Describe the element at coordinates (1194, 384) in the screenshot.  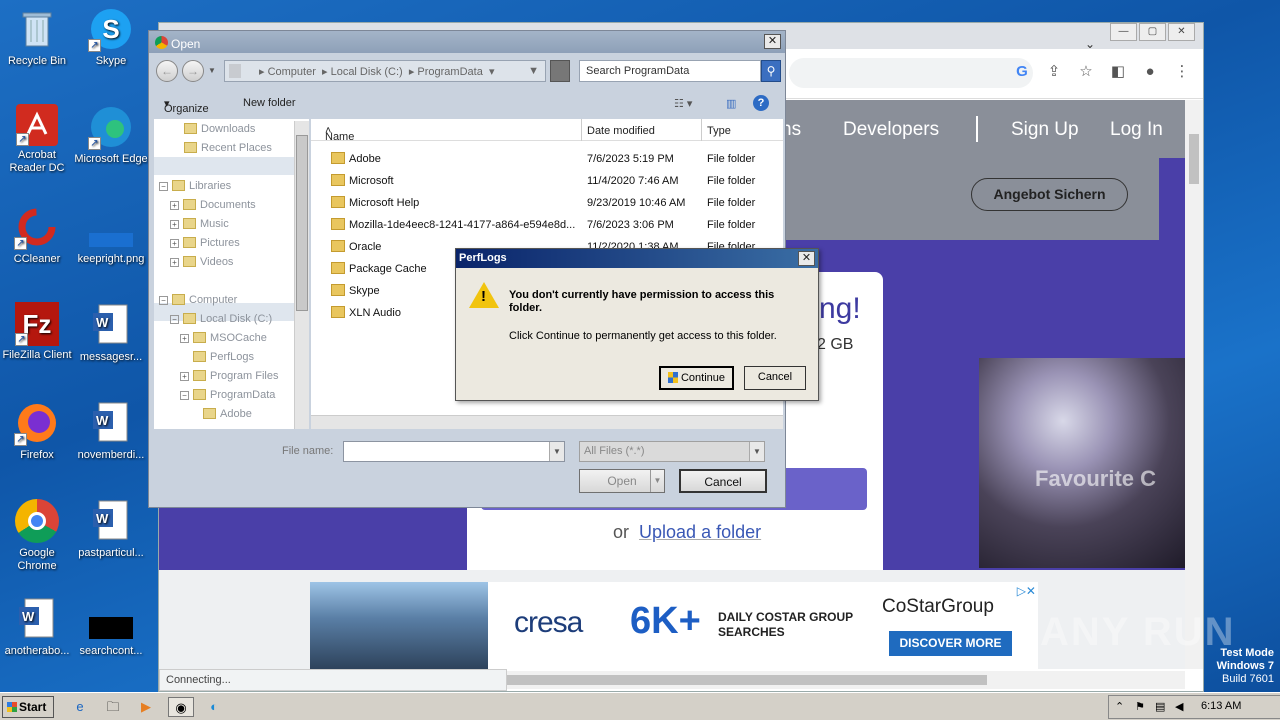
I see `page-vertical-scrollbar` at that location.